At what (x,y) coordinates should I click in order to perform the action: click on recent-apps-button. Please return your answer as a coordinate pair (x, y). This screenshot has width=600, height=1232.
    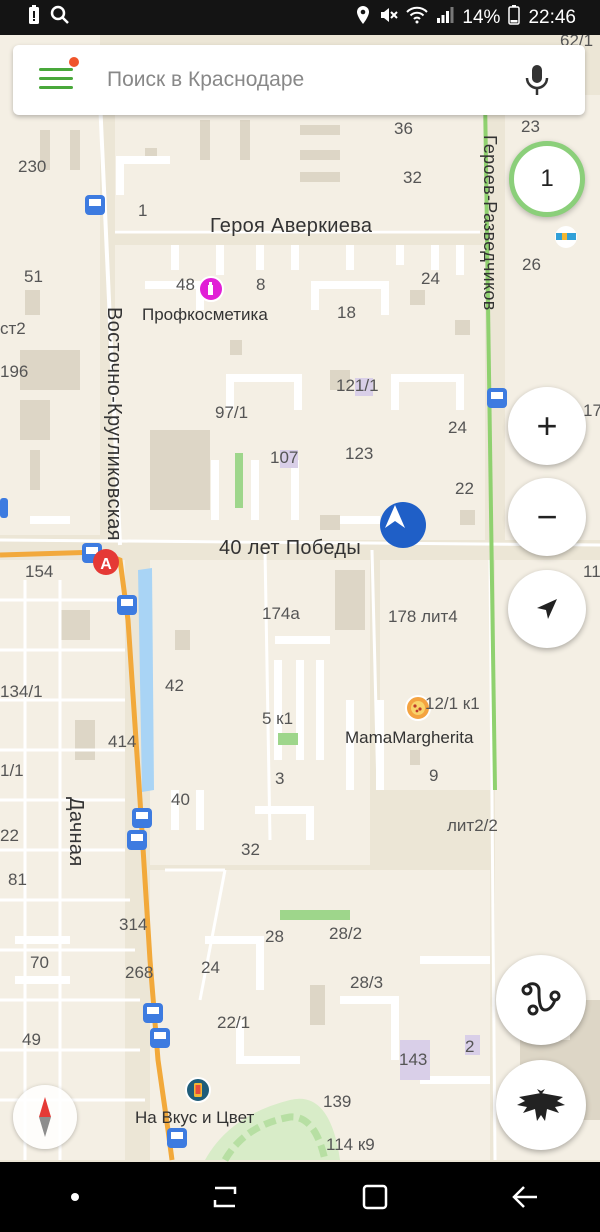
    Looking at the image, I should click on (225, 1197).